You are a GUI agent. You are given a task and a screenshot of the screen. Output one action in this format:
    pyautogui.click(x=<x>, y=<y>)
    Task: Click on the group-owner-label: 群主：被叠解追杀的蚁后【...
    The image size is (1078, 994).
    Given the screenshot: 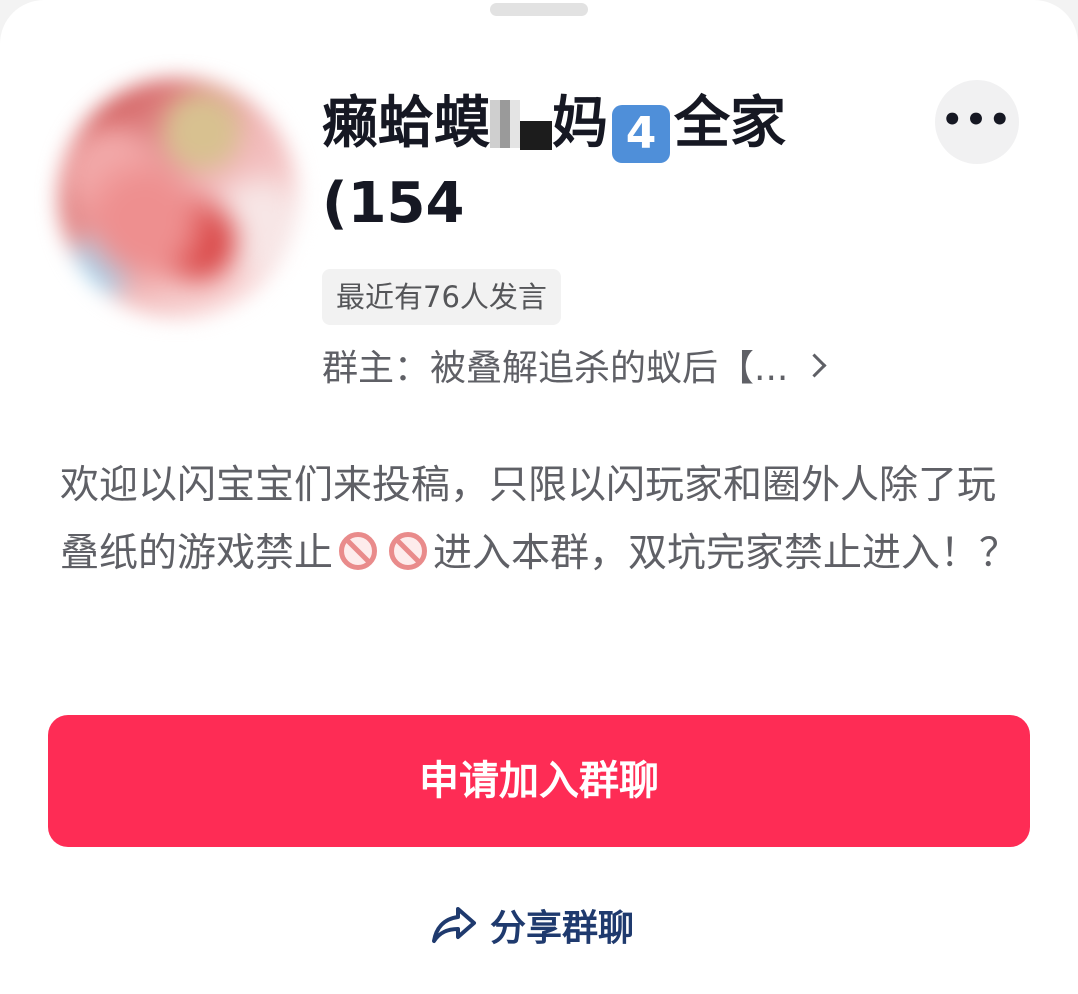 What is the action you would take?
    pyautogui.click(x=555, y=368)
    